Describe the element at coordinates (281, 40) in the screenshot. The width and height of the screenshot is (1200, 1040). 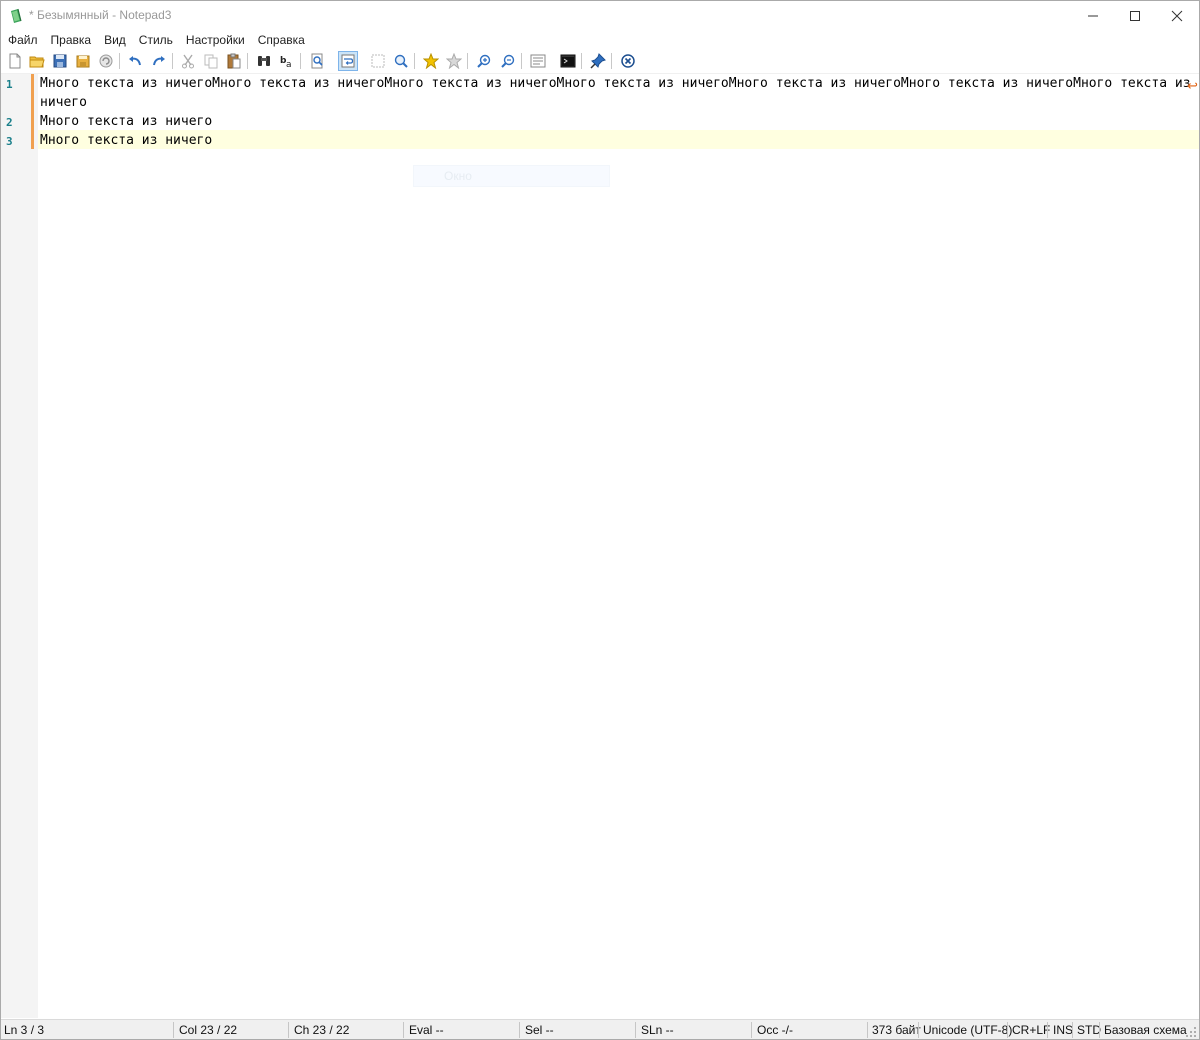
I see `menu-help: Справка` at that location.